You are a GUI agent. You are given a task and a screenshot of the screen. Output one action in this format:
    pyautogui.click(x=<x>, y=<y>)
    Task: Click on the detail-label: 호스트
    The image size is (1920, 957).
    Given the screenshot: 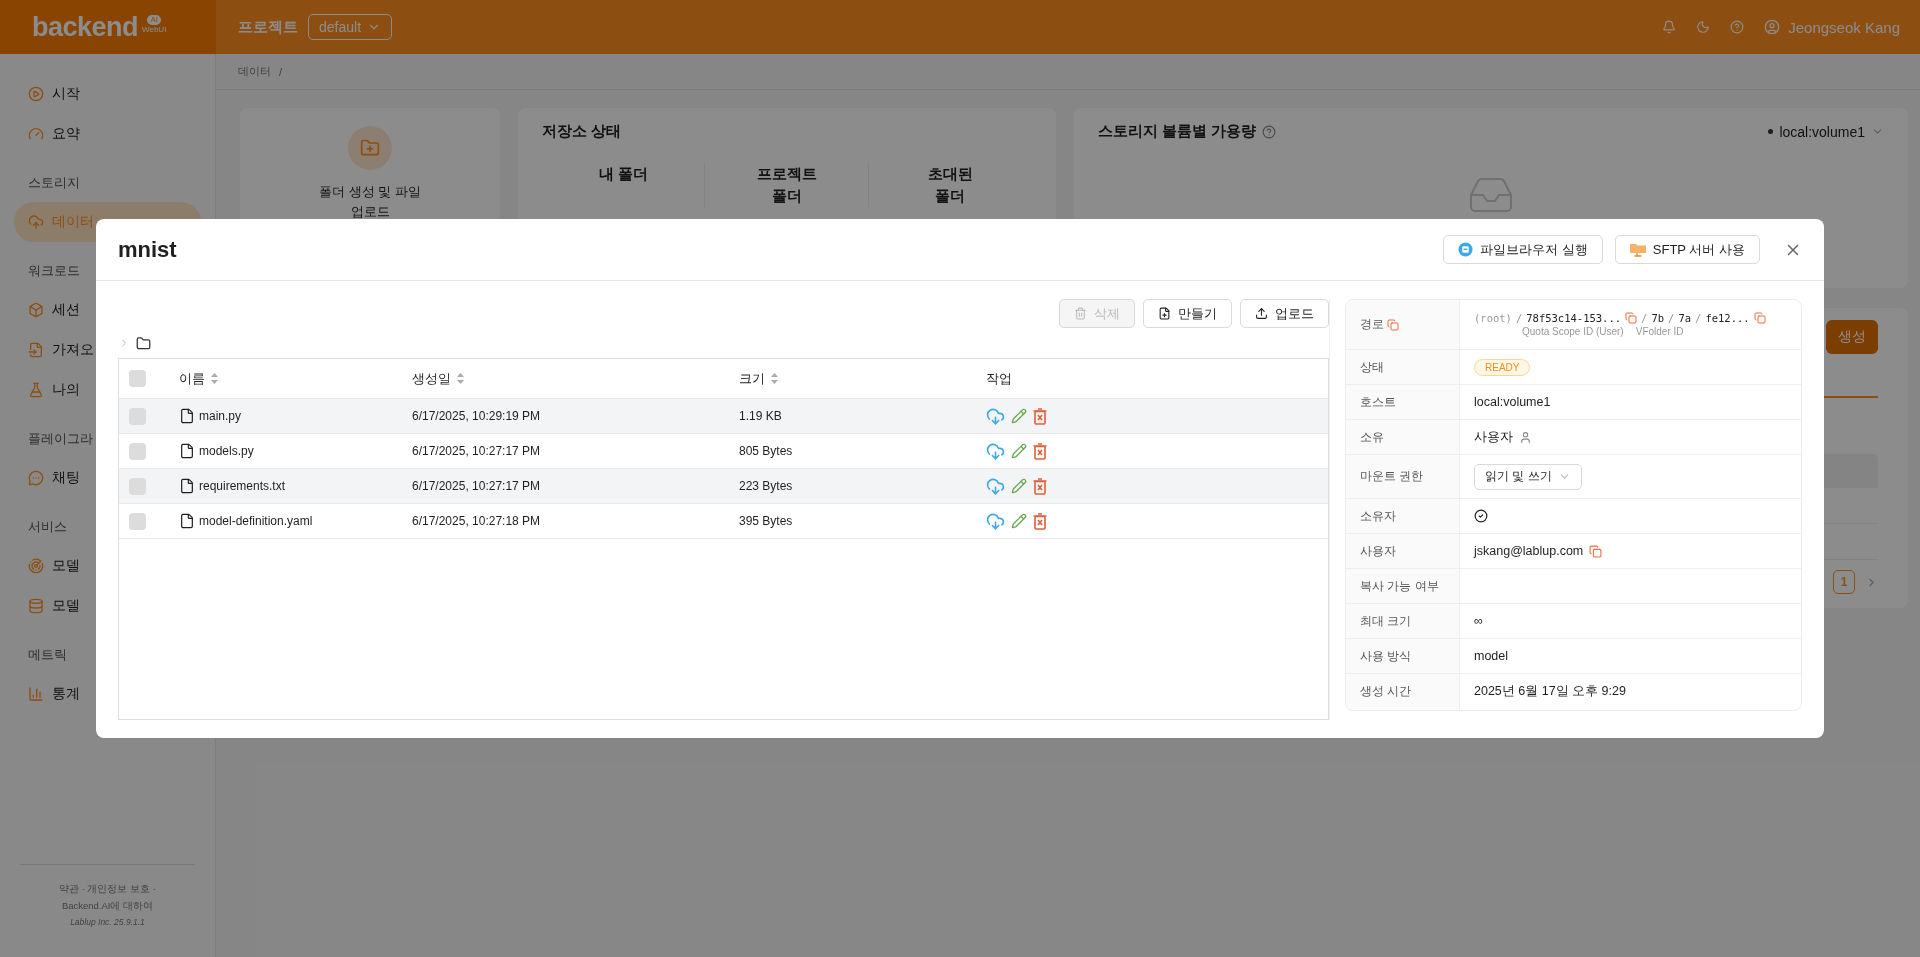 What is the action you would take?
    pyautogui.click(x=1378, y=402)
    